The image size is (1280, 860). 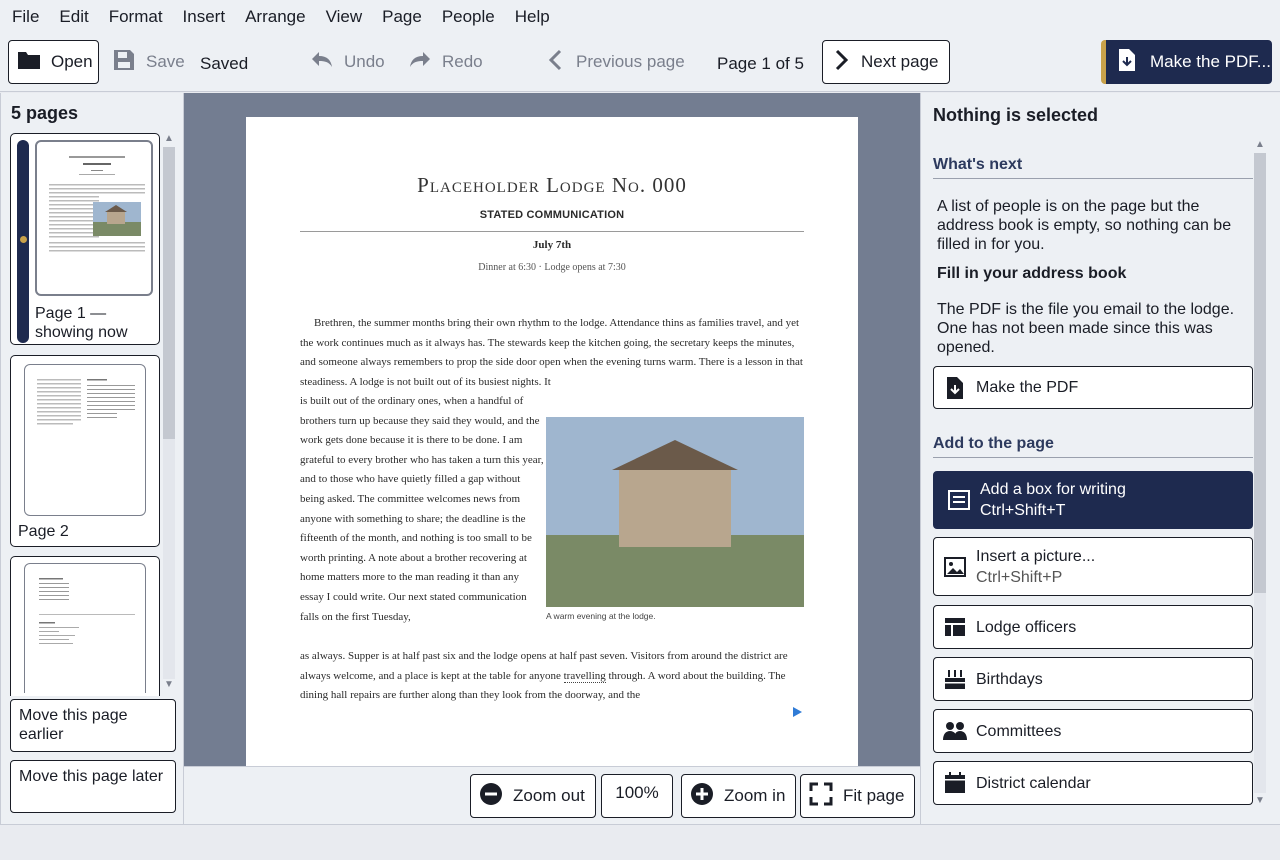 I want to click on add-text-box-label: Add a box for writing, so click(x=1053, y=489).